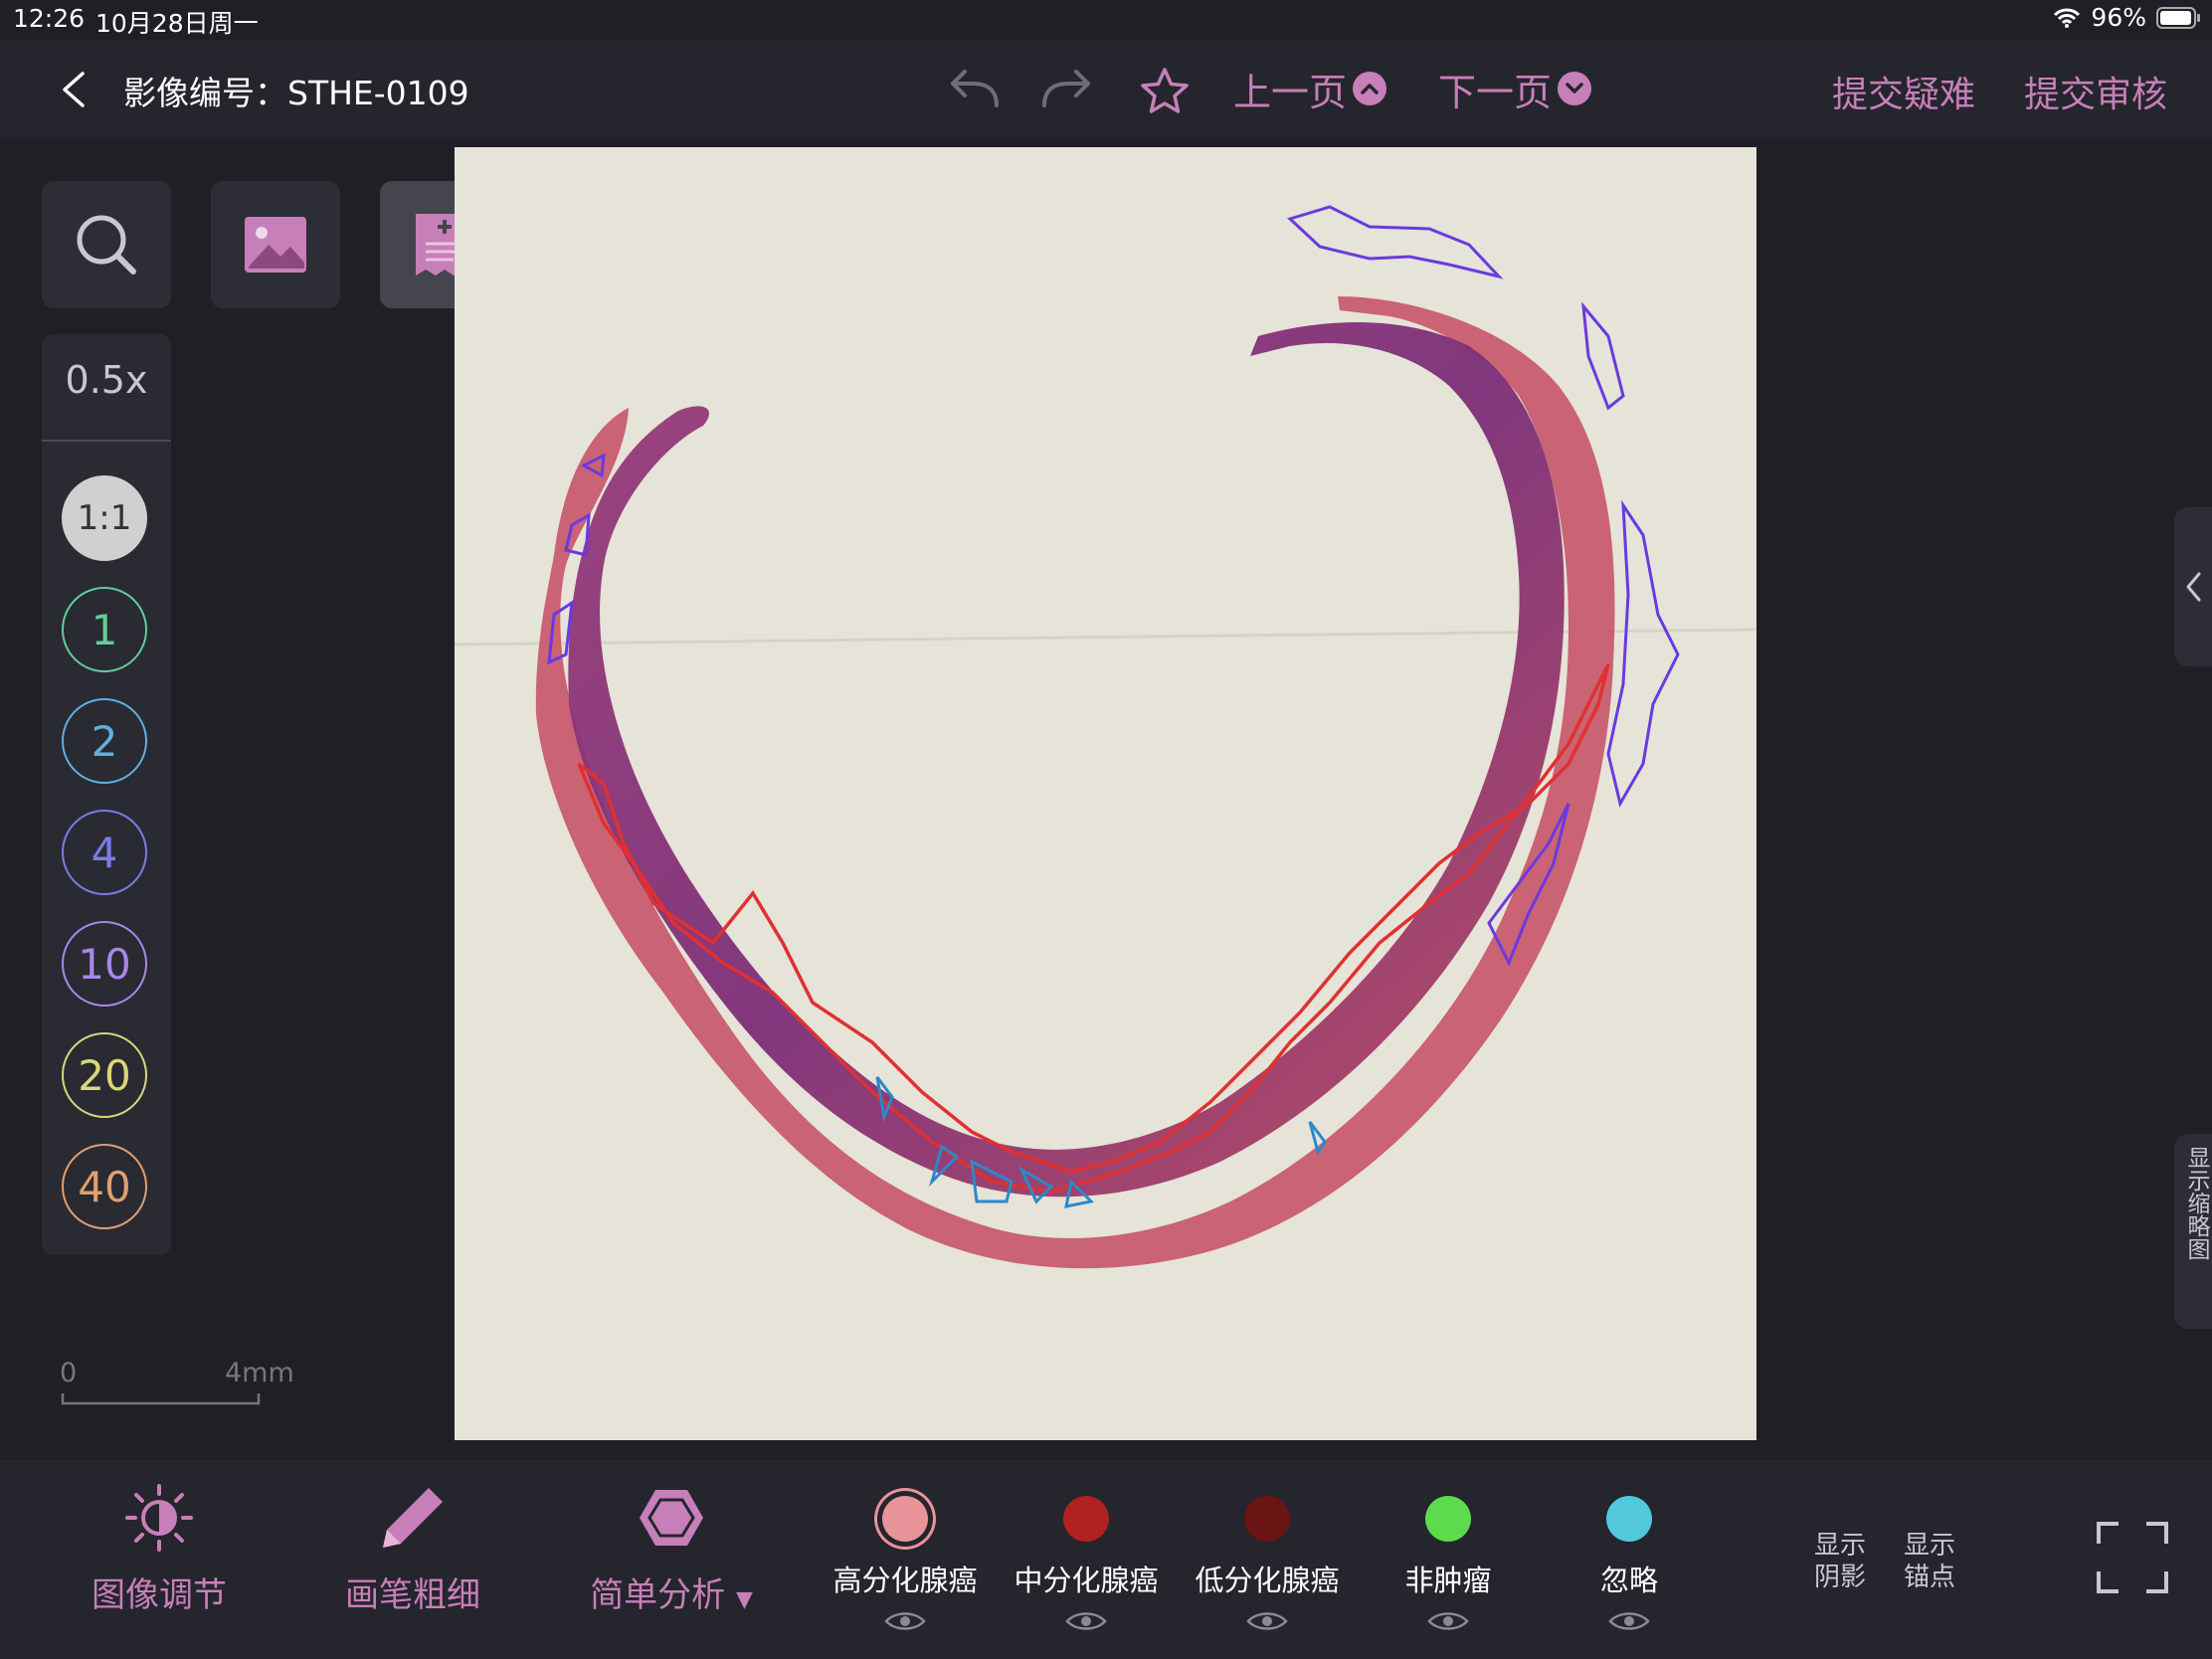 This screenshot has height=1659, width=2212. Describe the element at coordinates (104, 1075) in the screenshot. I see `zoom-button-5: 20` at that location.